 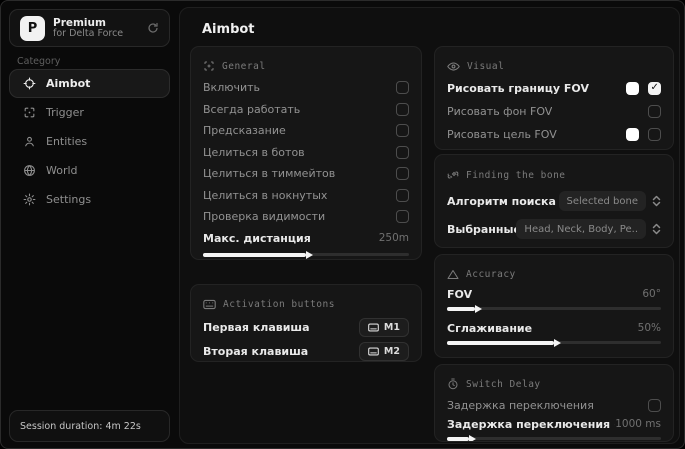 What do you see at coordinates (516, 175) in the screenshot?
I see `card-title: Finding the bone` at bounding box center [516, 175].